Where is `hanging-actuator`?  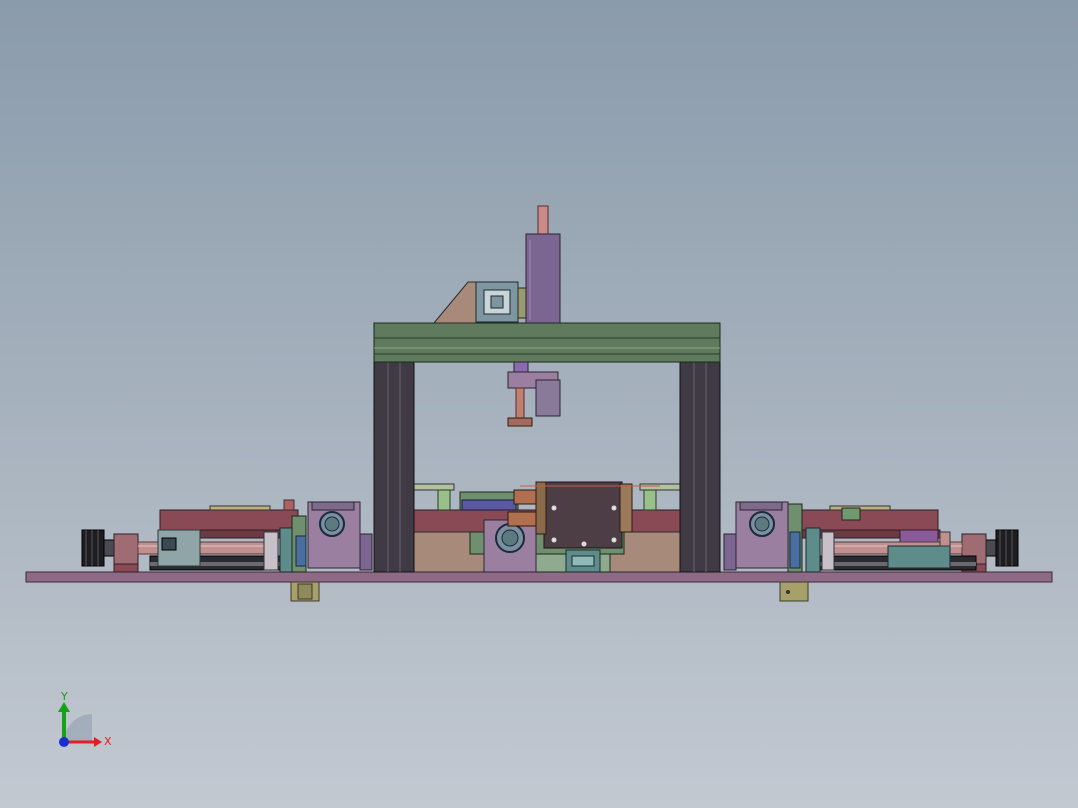 hanging-actuator is located at coordinates (534, 394).